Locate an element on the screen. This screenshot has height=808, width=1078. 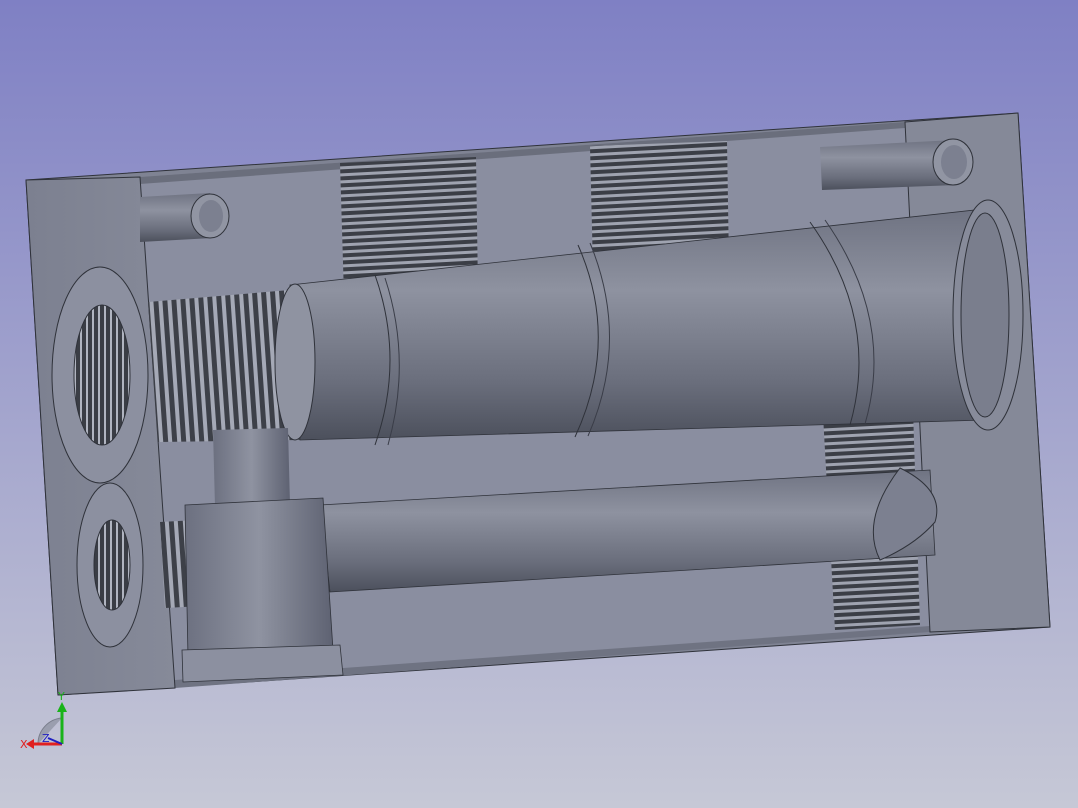
upper-spool-thread-shoulder is located at coordinates (295, 362).